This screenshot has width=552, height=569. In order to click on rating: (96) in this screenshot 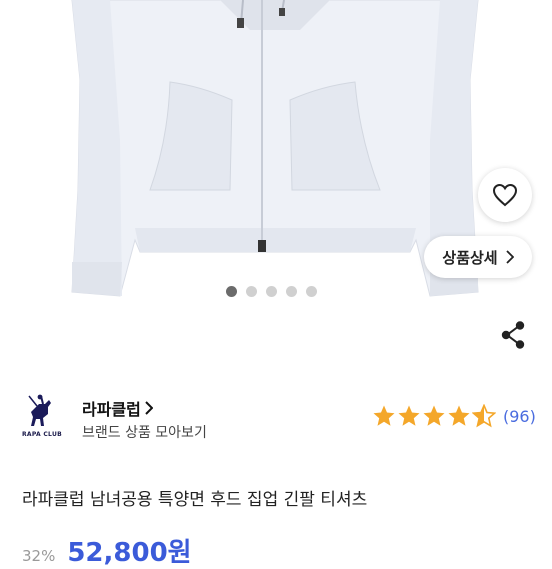, I will do `click(454, 416)`.